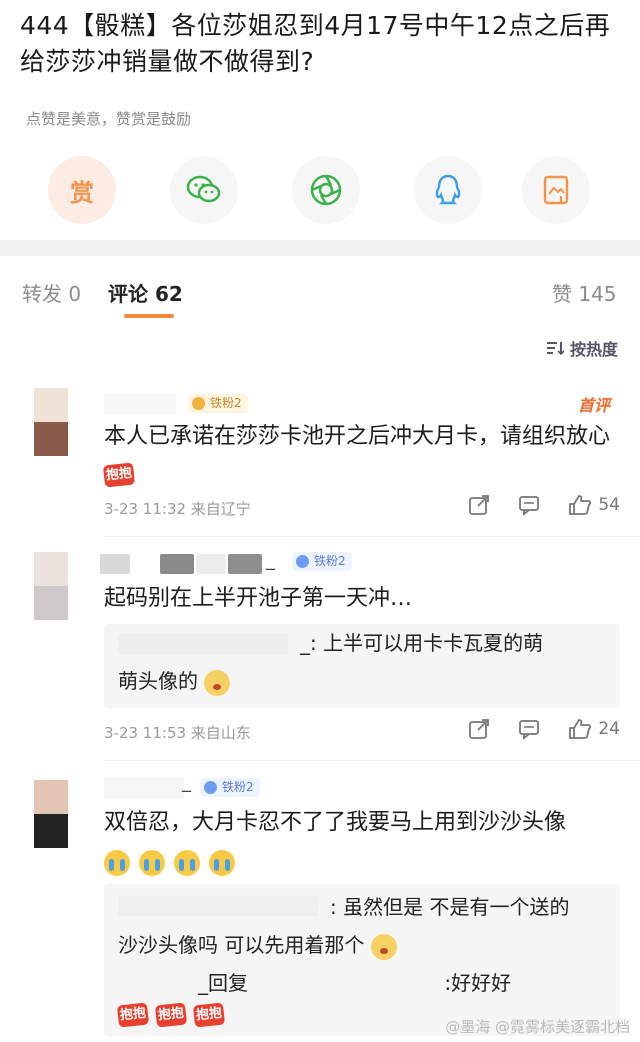 This screenshot has height=1042, width=640. What do you see at coordinates (257, 945) in the screenshot?
I see `reply-line: 沙沙头像吗 可以先用着那个` at bounding box center [257, 945].